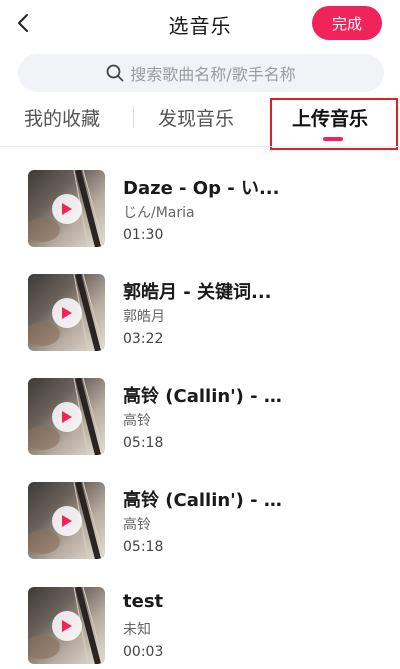 The image size is (400, 669). What do you see at coordinates (115, 73) in the screenshot?
I see `search-icon` at bounding box center [115, 73].